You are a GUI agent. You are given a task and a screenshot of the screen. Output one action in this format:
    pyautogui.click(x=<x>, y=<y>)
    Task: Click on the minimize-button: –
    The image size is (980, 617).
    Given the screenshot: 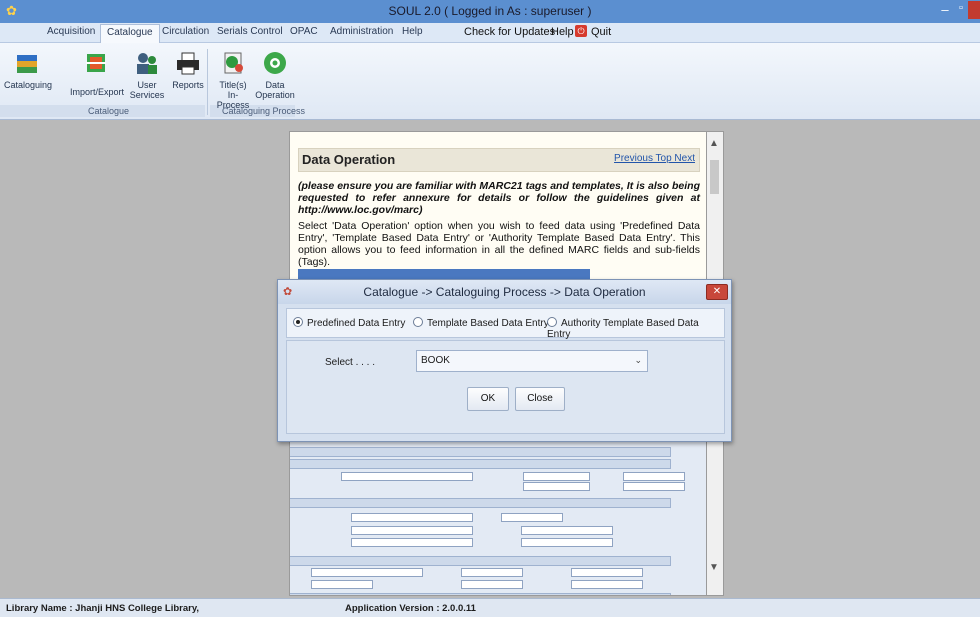 What is the action you would take?
    pyautogui.click(x=945, y=9)
    